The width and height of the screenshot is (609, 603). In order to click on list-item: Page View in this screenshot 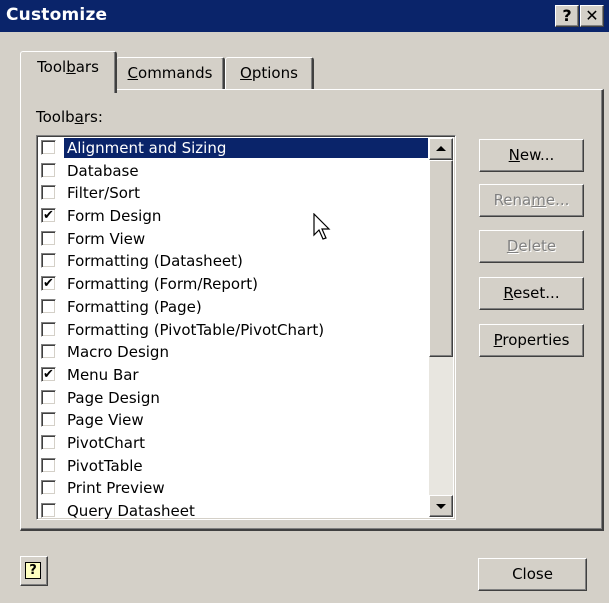, I will do `click(233, 421)`.